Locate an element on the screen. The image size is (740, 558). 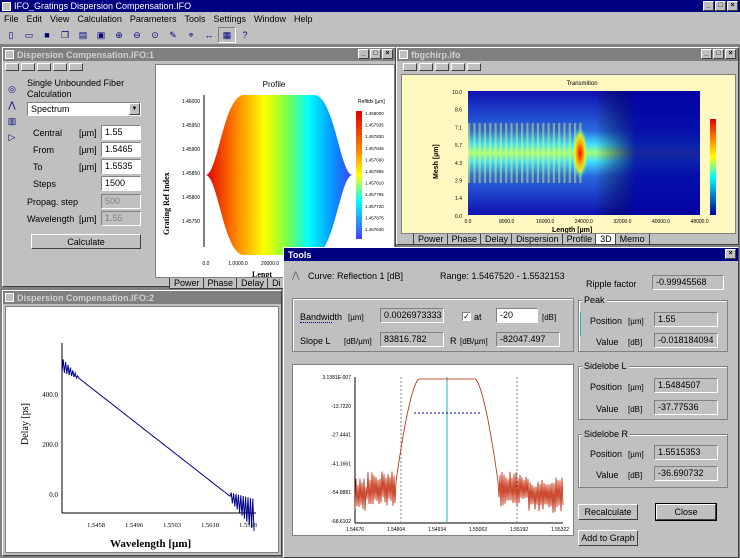
menu-file: File is located at coordinates (11, 19).